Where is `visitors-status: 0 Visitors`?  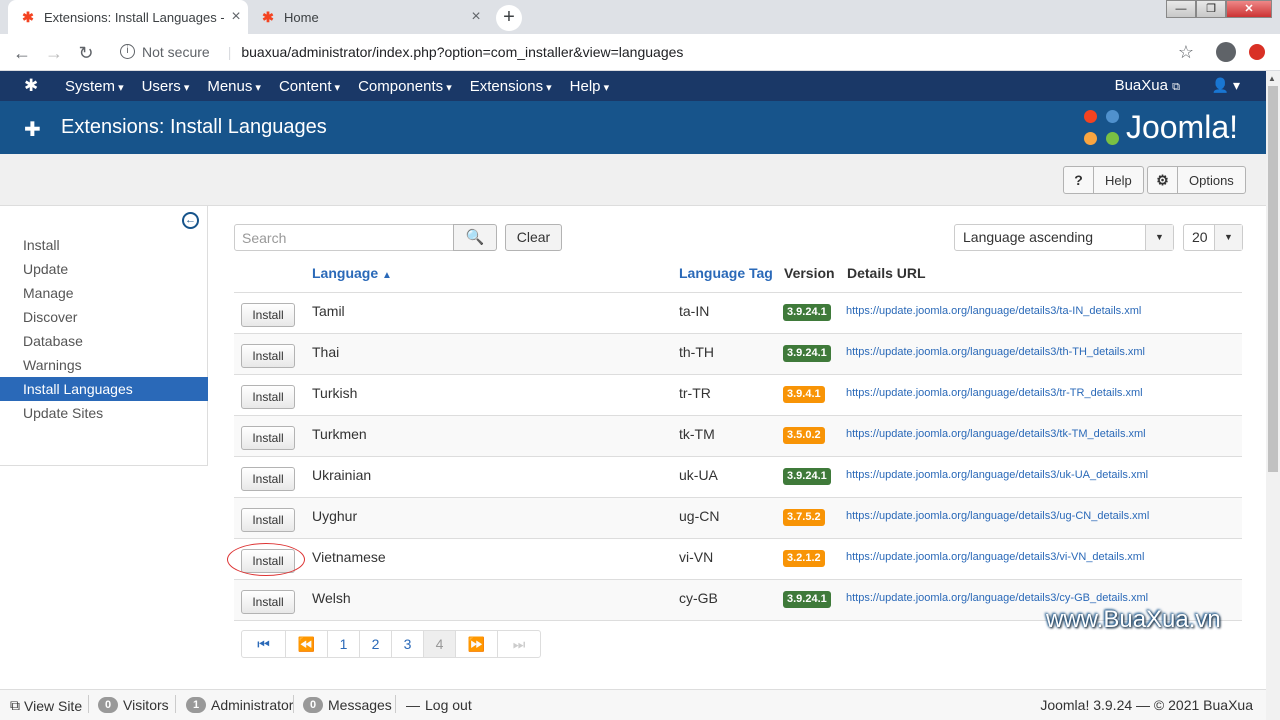
visitors-status: 0 Visitors is located at coordinates (133, 705).